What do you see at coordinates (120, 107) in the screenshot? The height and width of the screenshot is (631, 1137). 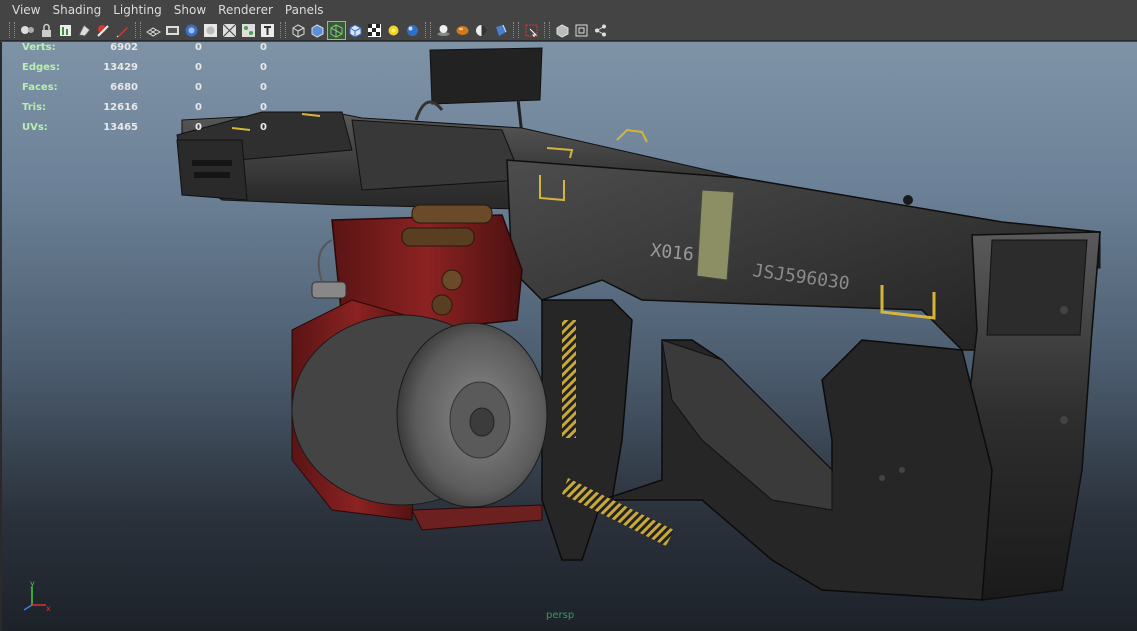 I see `hud-tris-object: 12616` at bounding box center [120, 107].